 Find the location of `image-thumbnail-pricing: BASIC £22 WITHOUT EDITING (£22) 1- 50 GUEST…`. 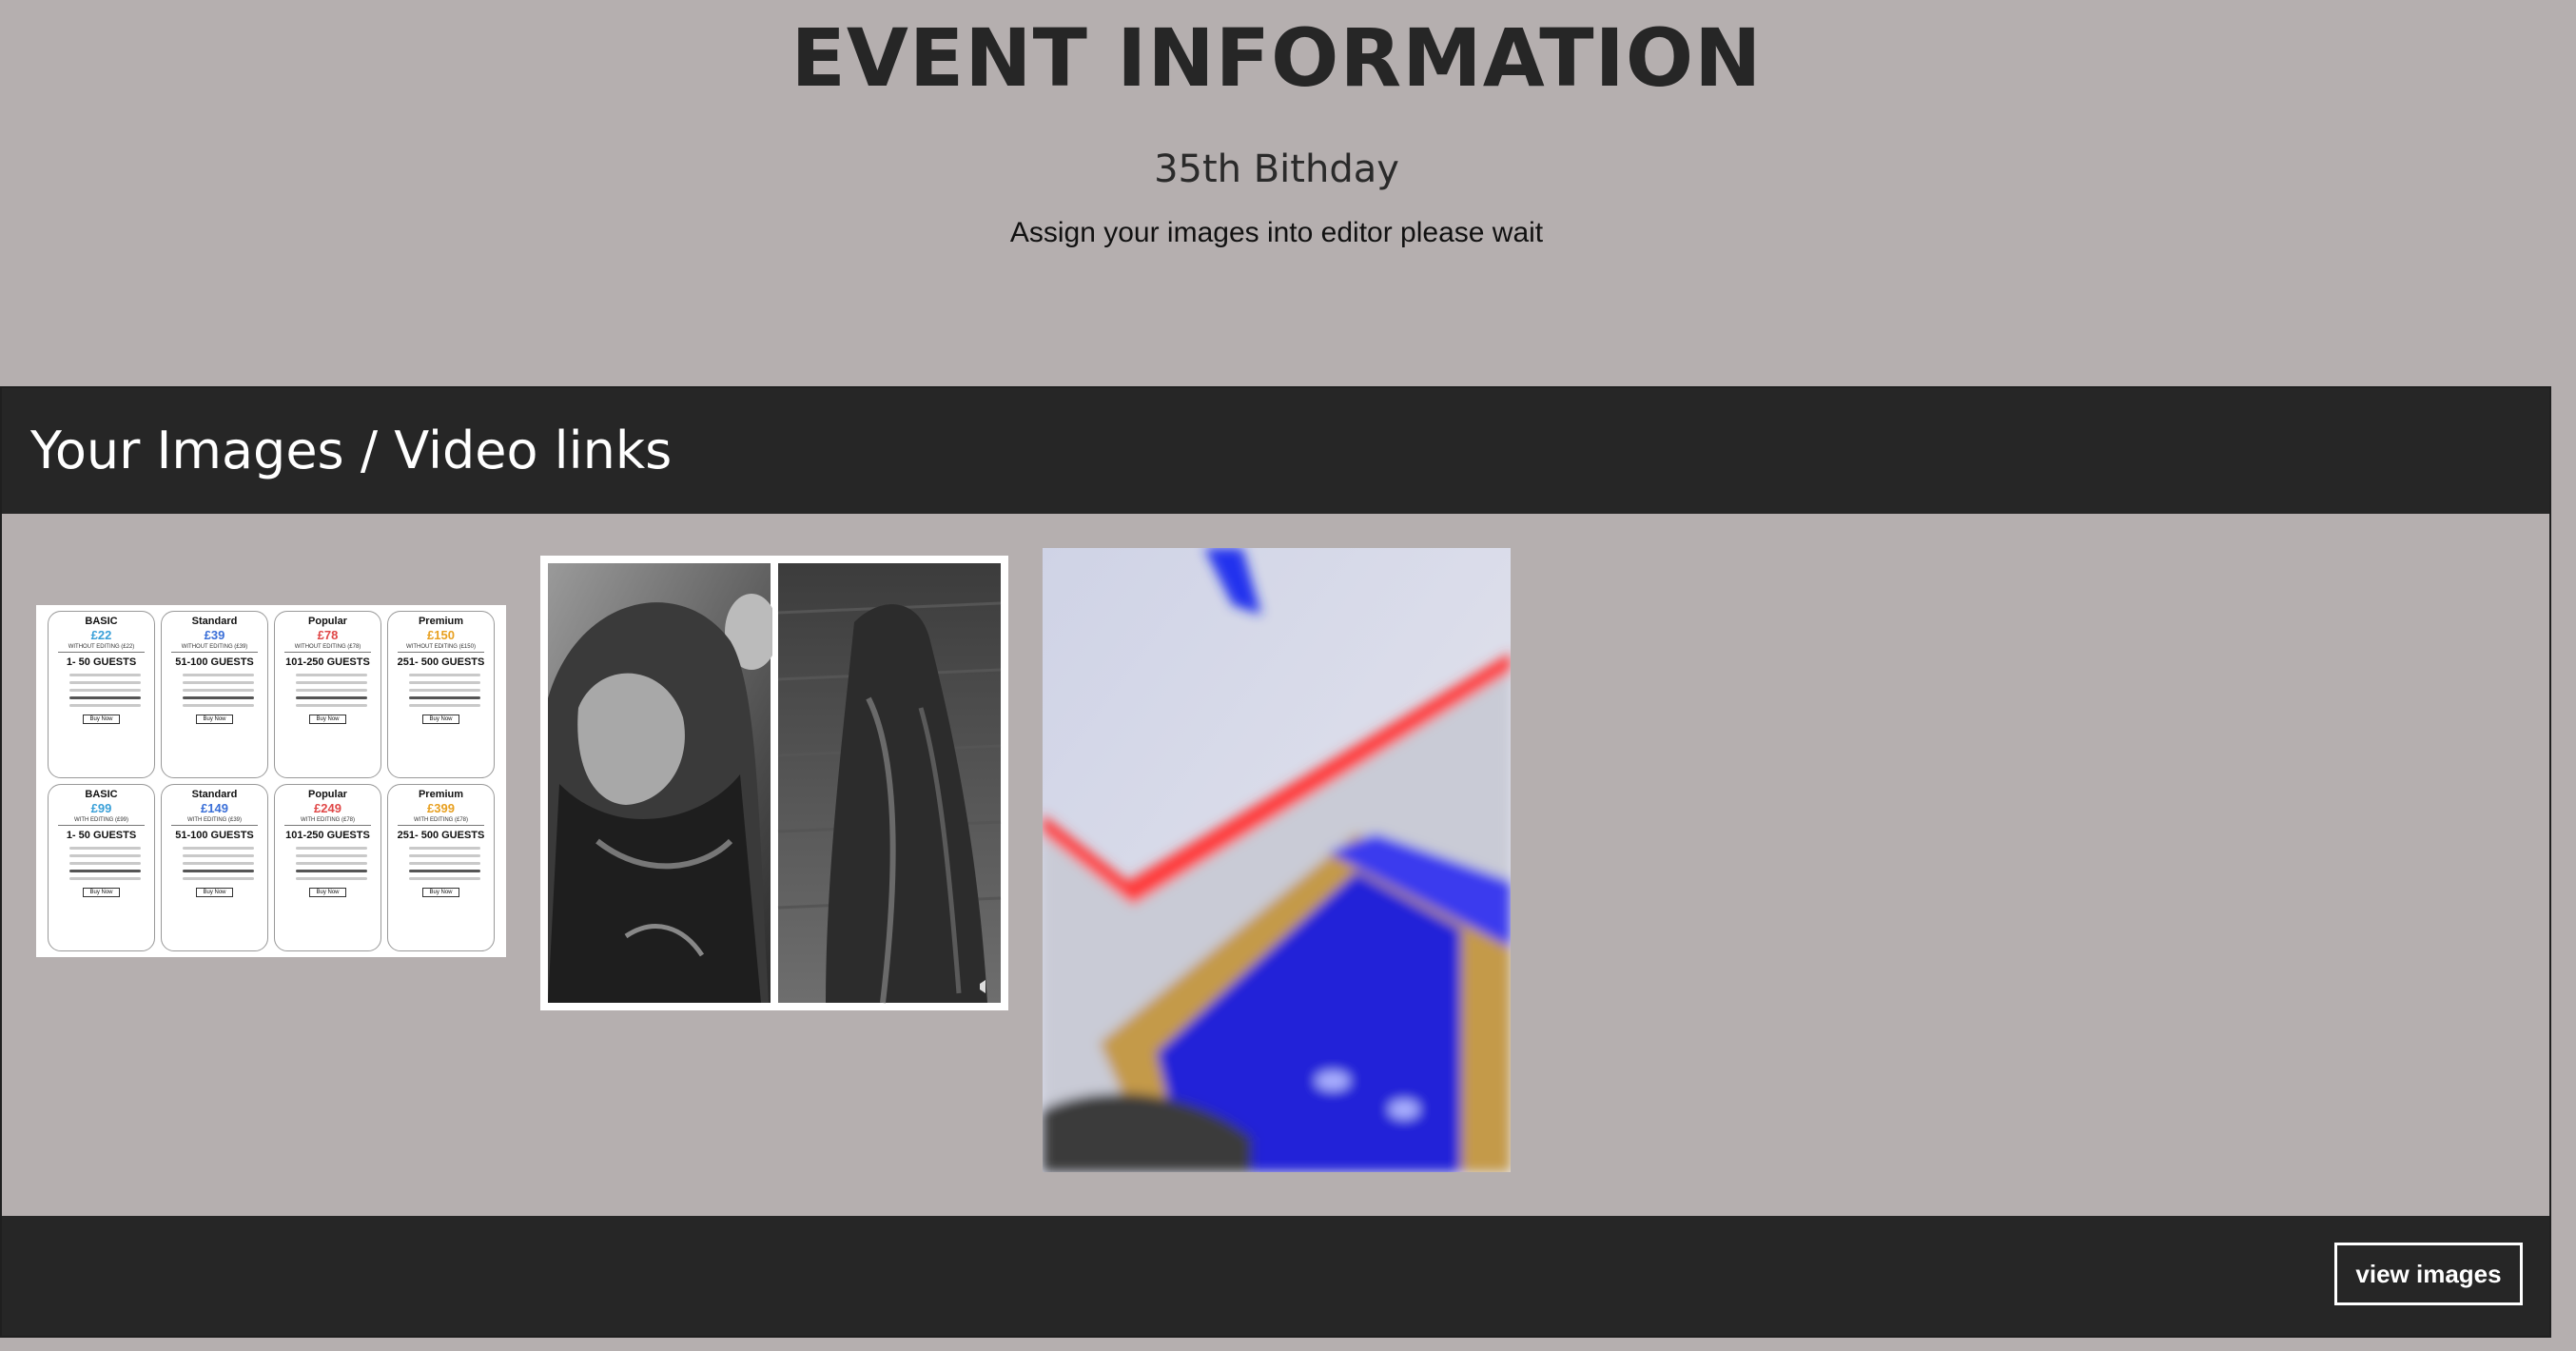

image-thumbnail-pricing: BASIC £22 WITHOUT EDITING (£22) 1- 50 GUEST… is located at coordinates (271, 781).